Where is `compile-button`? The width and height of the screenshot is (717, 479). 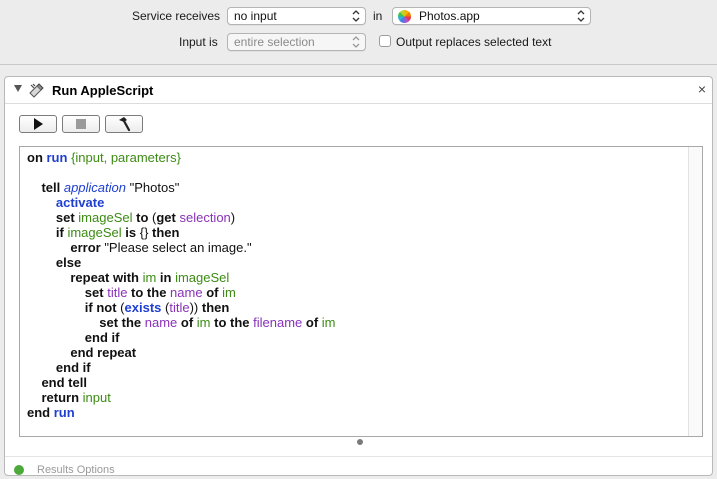
compile-button is located at coordinates (124, 124).